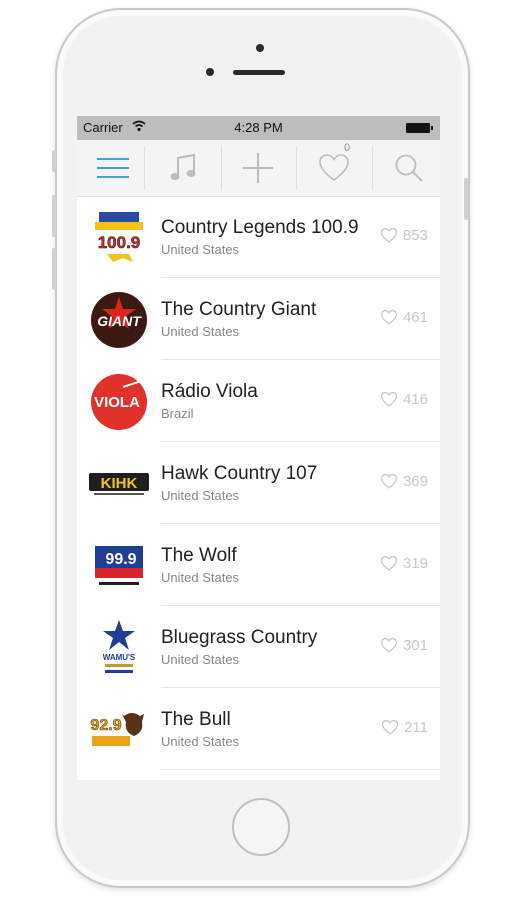 Image resolution: width=507 pixels, height=900 pixels. I want to click on station-name: Hawk Country 107, so click(239, 473).